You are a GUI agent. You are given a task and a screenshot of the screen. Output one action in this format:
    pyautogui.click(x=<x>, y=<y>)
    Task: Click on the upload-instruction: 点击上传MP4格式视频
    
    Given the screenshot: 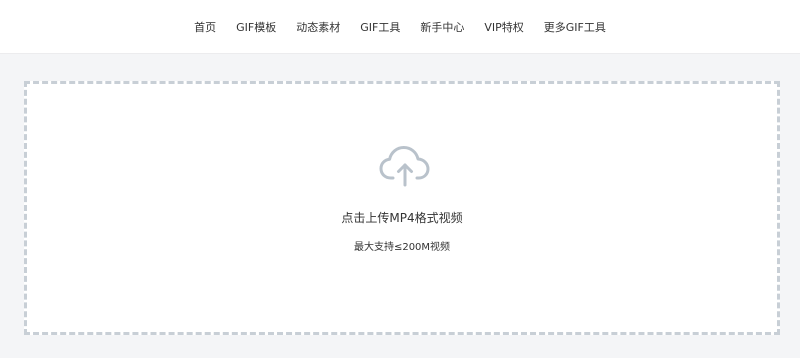 What is the action you would take?
    pyautogui.click(x=402, y=218)
    